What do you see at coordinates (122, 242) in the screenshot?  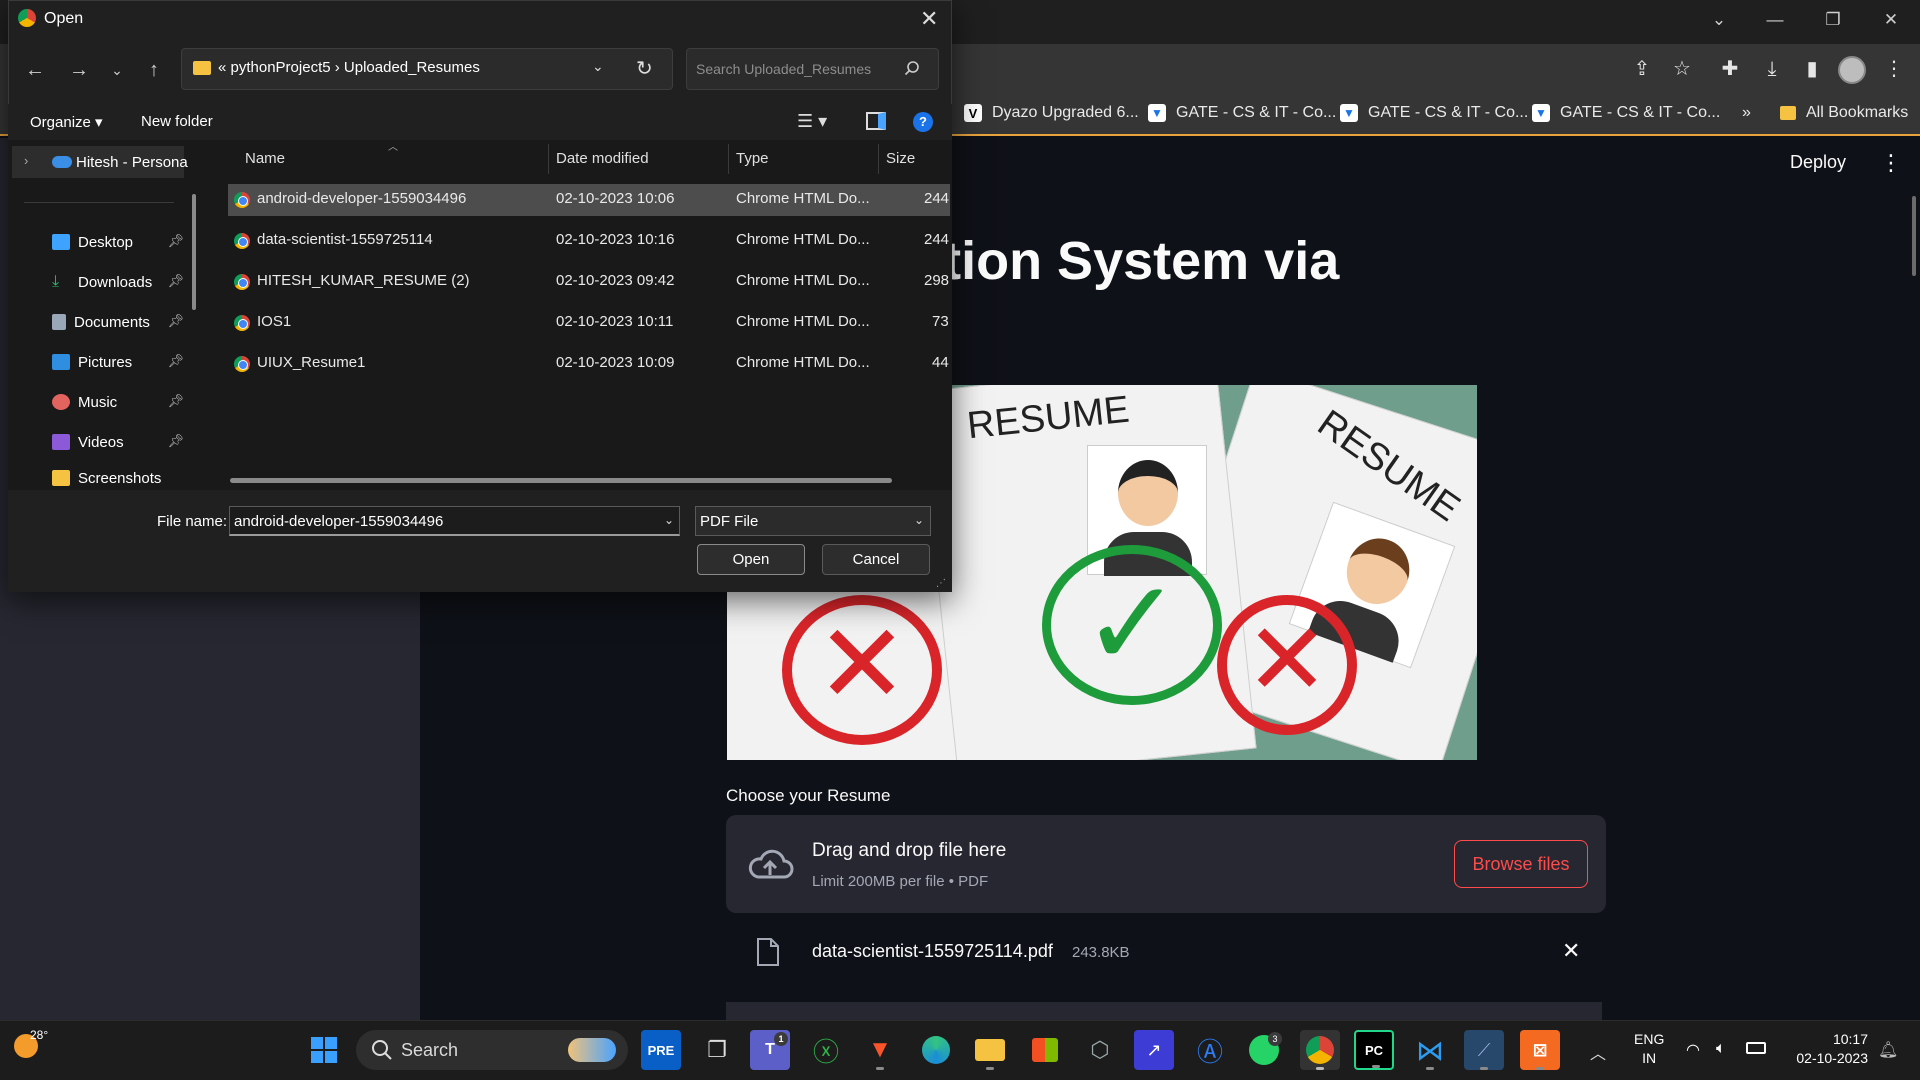 I see `nav-item-desktop: Desktop 📌︎` at bounding box center [122, 242].